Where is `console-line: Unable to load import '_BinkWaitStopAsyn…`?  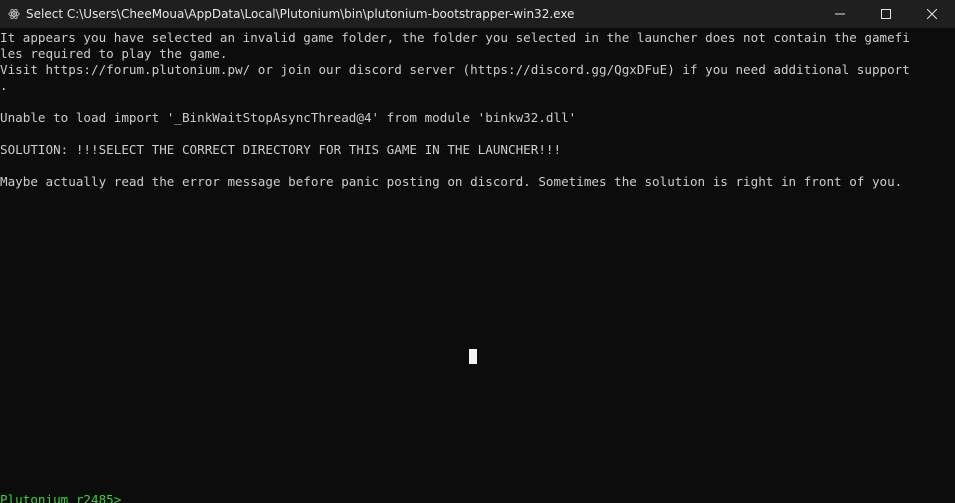 console-line: Unable to load import '_BinkWaitStopAsyn… is located at coordinates (288, 117).